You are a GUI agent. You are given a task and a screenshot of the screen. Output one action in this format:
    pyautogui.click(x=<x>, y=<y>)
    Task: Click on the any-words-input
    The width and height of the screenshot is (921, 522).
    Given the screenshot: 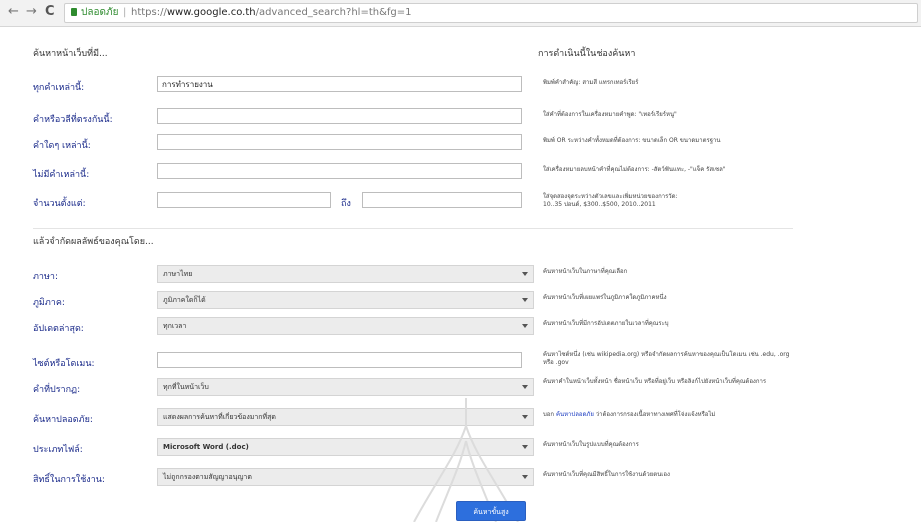 What is the action you would take?
    pyautogui.click(x=339, y=142)
    